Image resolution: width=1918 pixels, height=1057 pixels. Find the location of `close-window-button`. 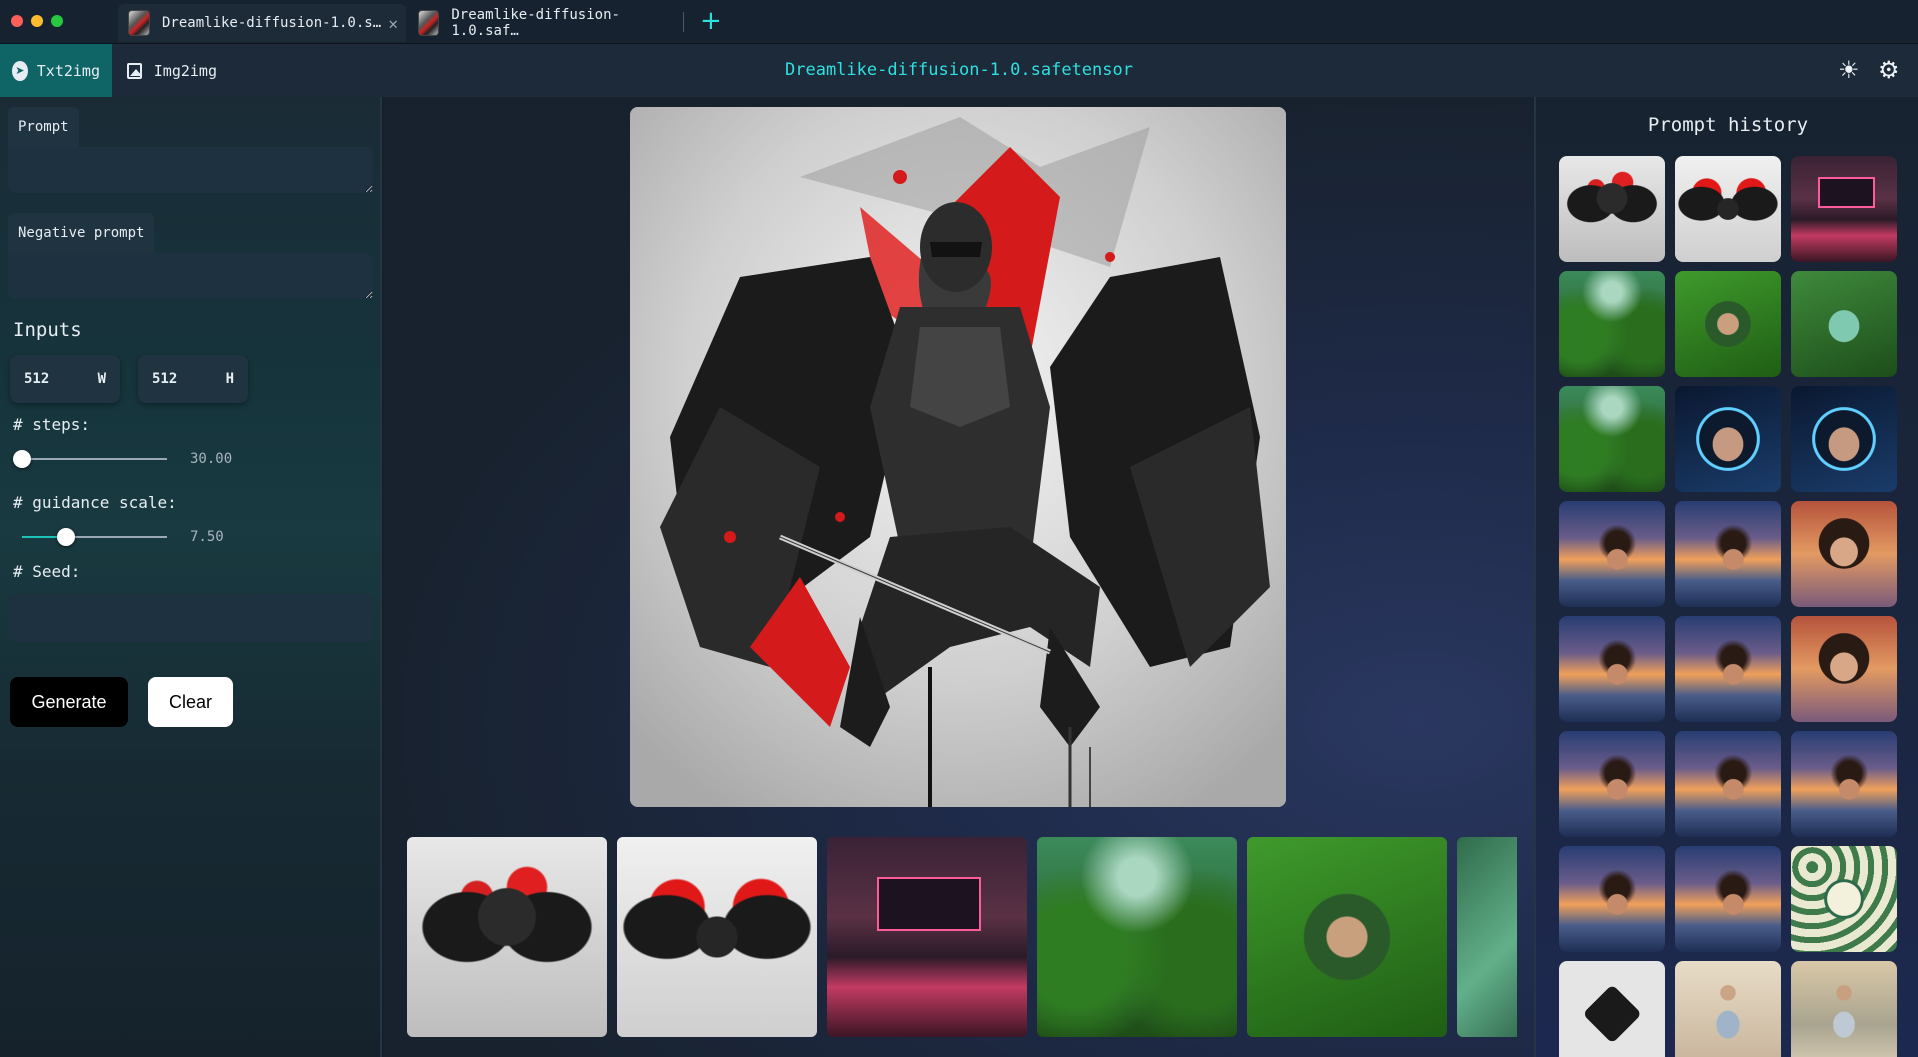

close-window-button is located at coordinates (17, 21).